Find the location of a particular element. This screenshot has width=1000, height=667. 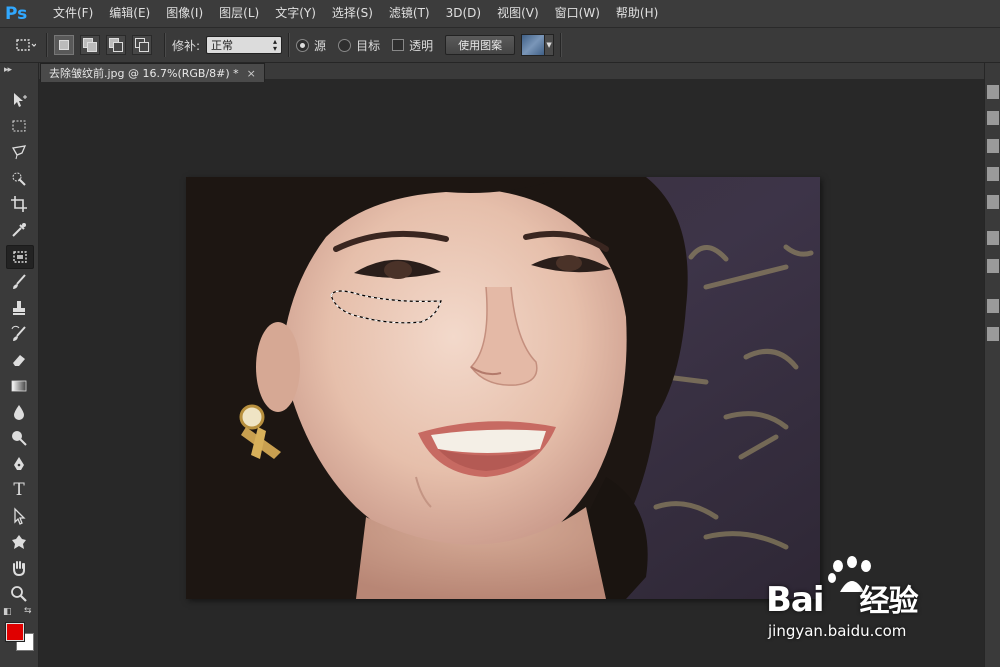

quick-selection-icon is located at coordinates (19, 179).